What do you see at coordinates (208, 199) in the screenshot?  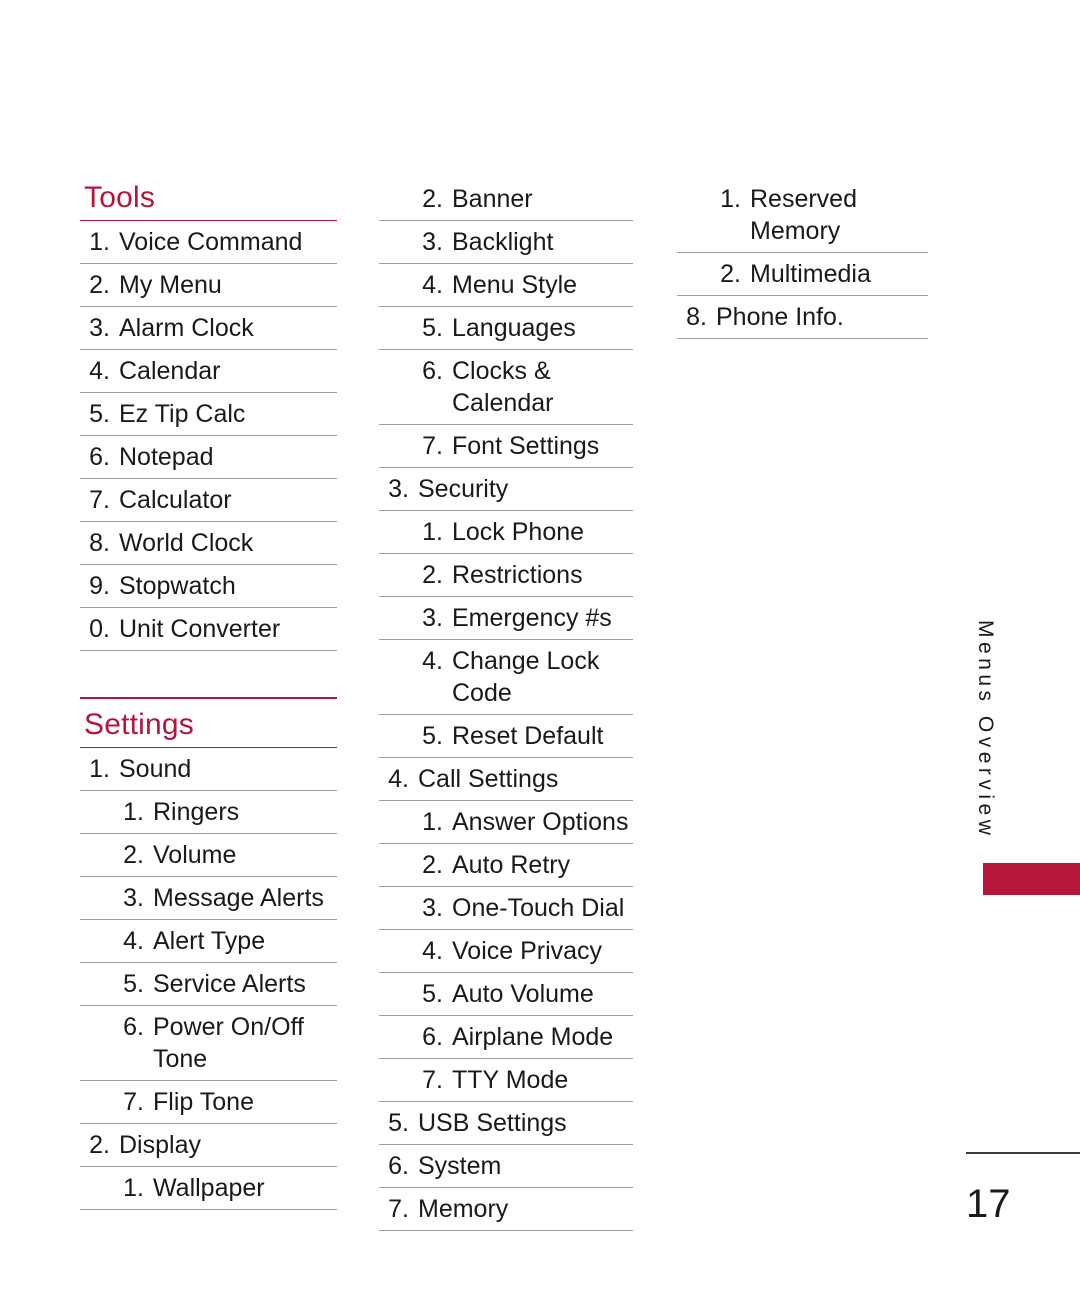 I see `section-heading: Tools` at bounding box center [208, 199].